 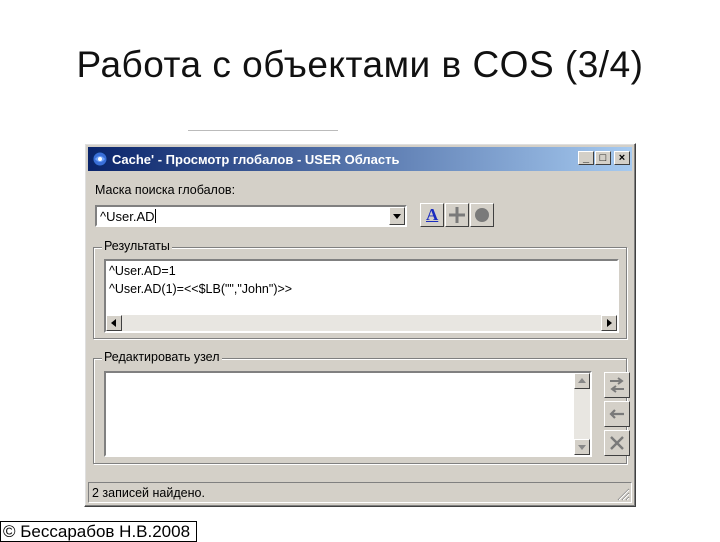 I want to click on scroll-left-button, so click(x=114, y=323).